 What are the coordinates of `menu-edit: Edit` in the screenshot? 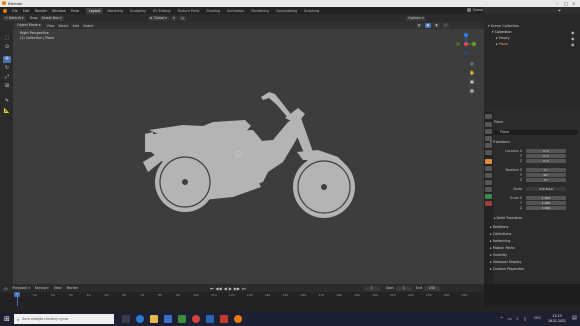 It's located at (26, 11).